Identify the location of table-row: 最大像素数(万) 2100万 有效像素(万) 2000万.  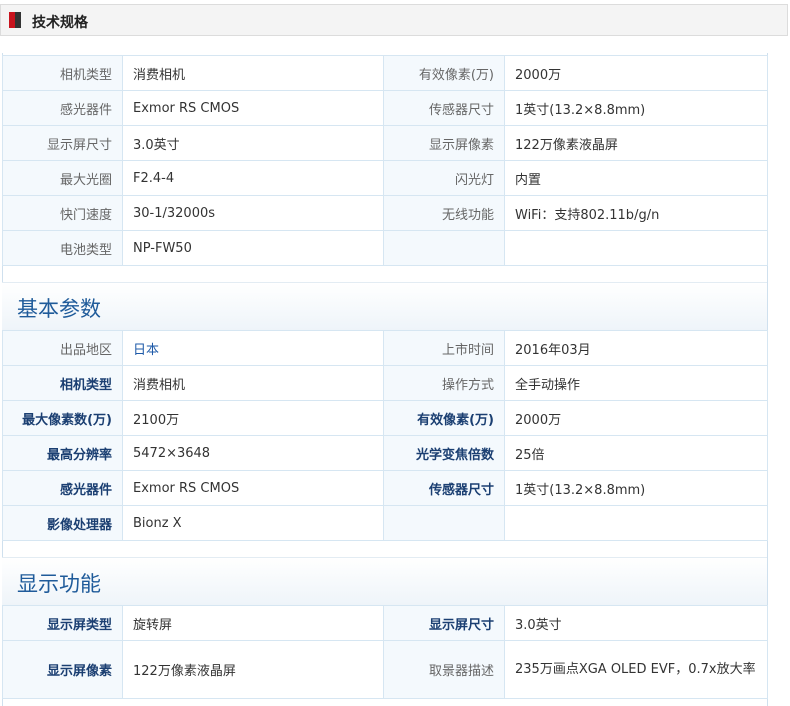
(385, 418).